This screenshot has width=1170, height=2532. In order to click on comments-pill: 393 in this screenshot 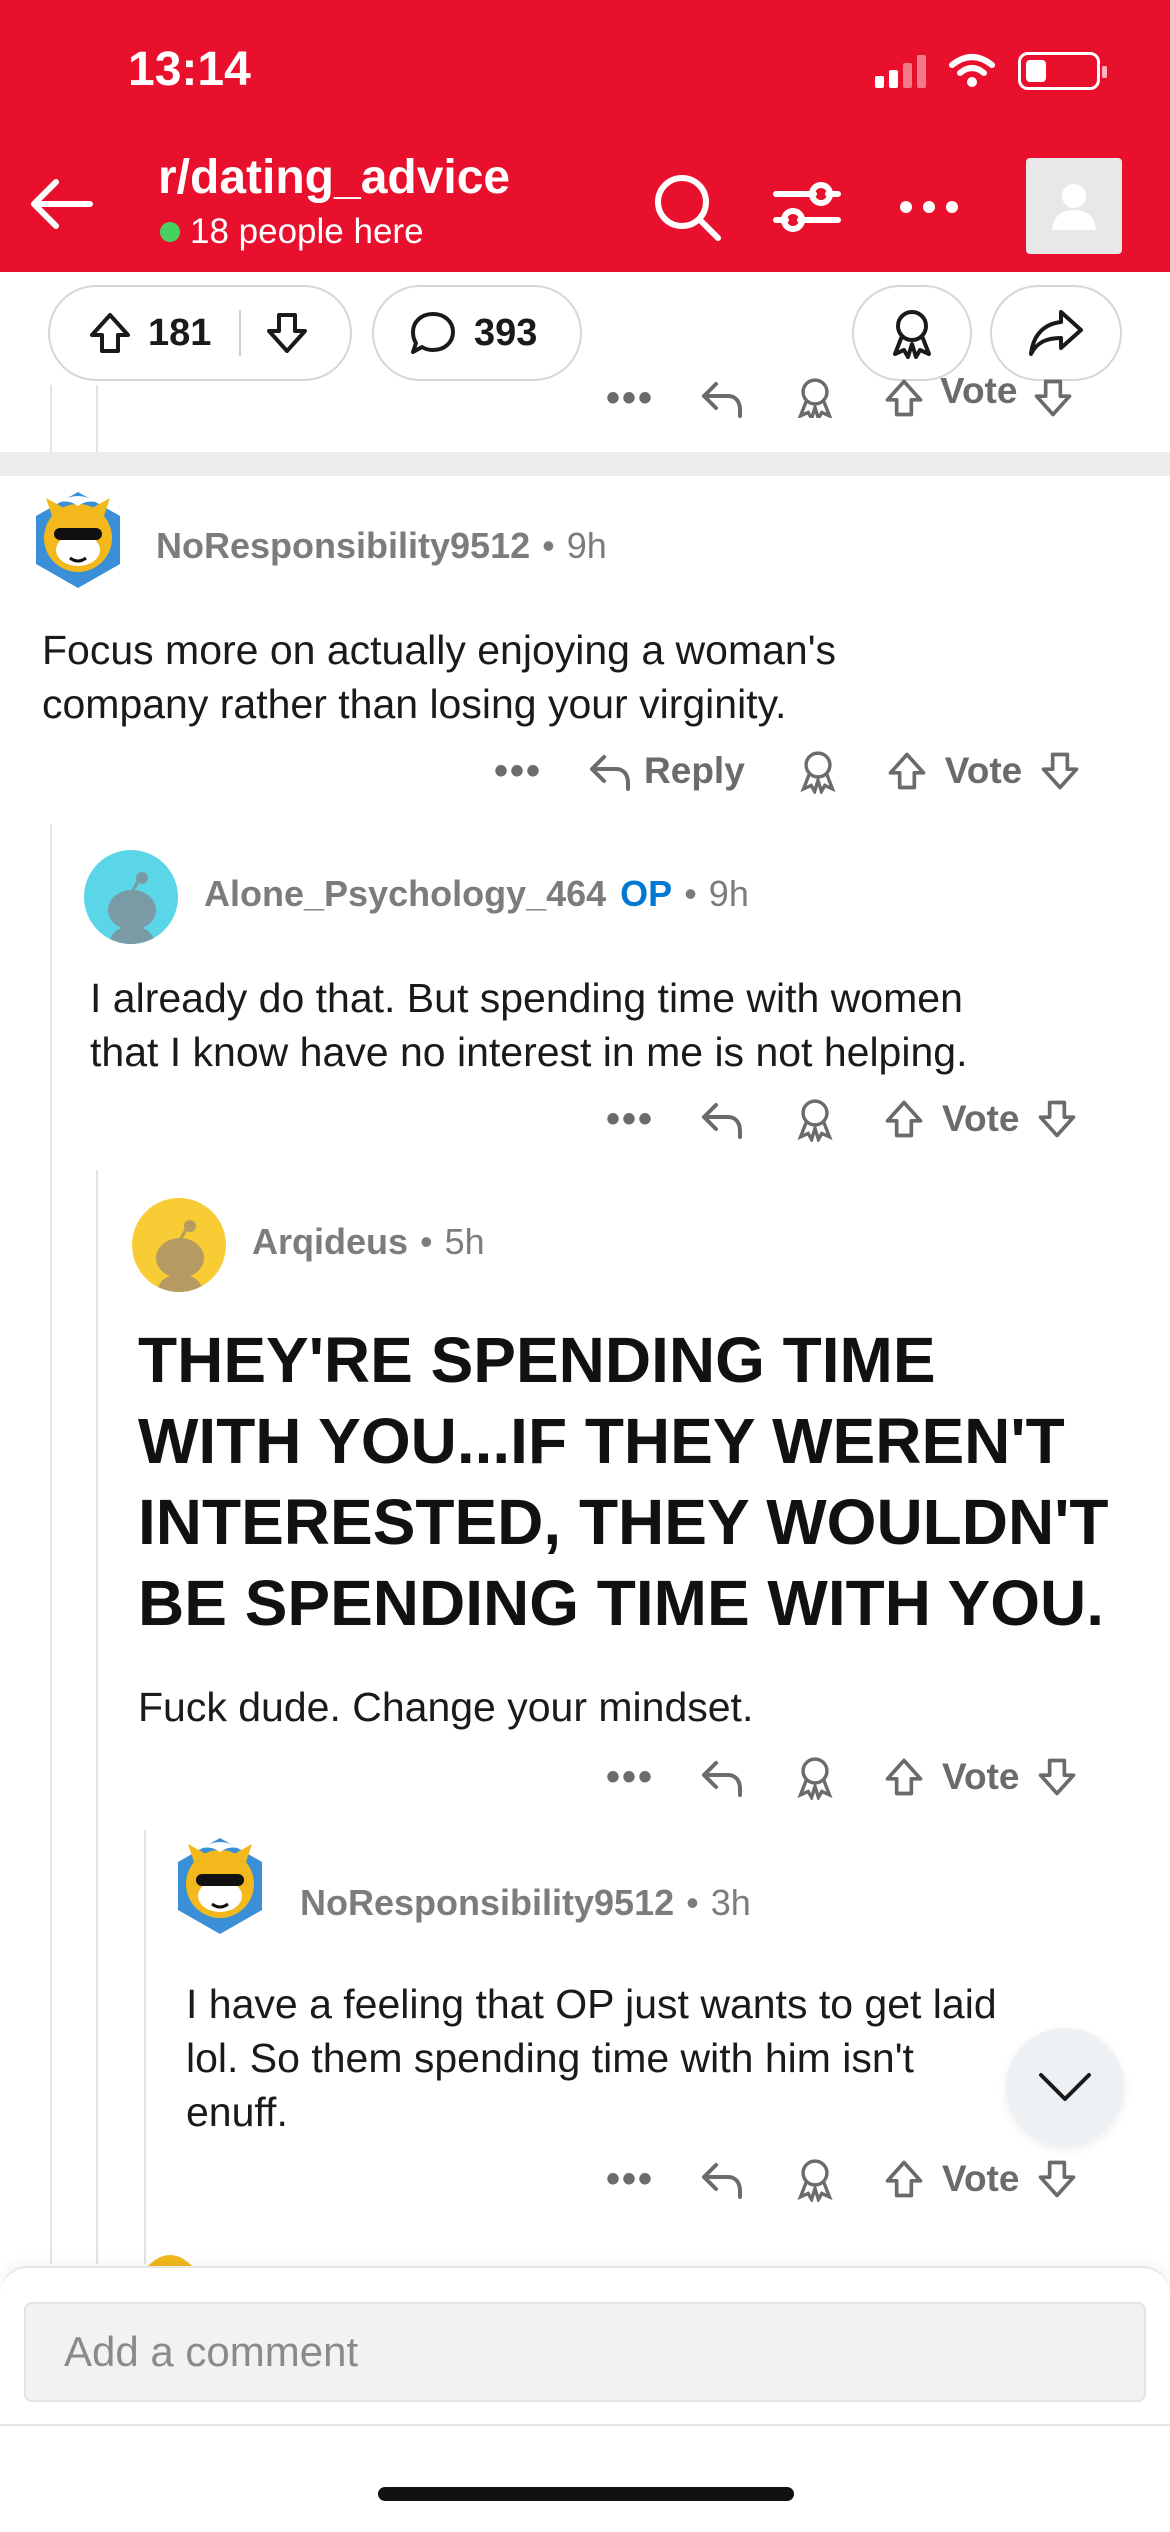, I will do `click(477, 333)`.